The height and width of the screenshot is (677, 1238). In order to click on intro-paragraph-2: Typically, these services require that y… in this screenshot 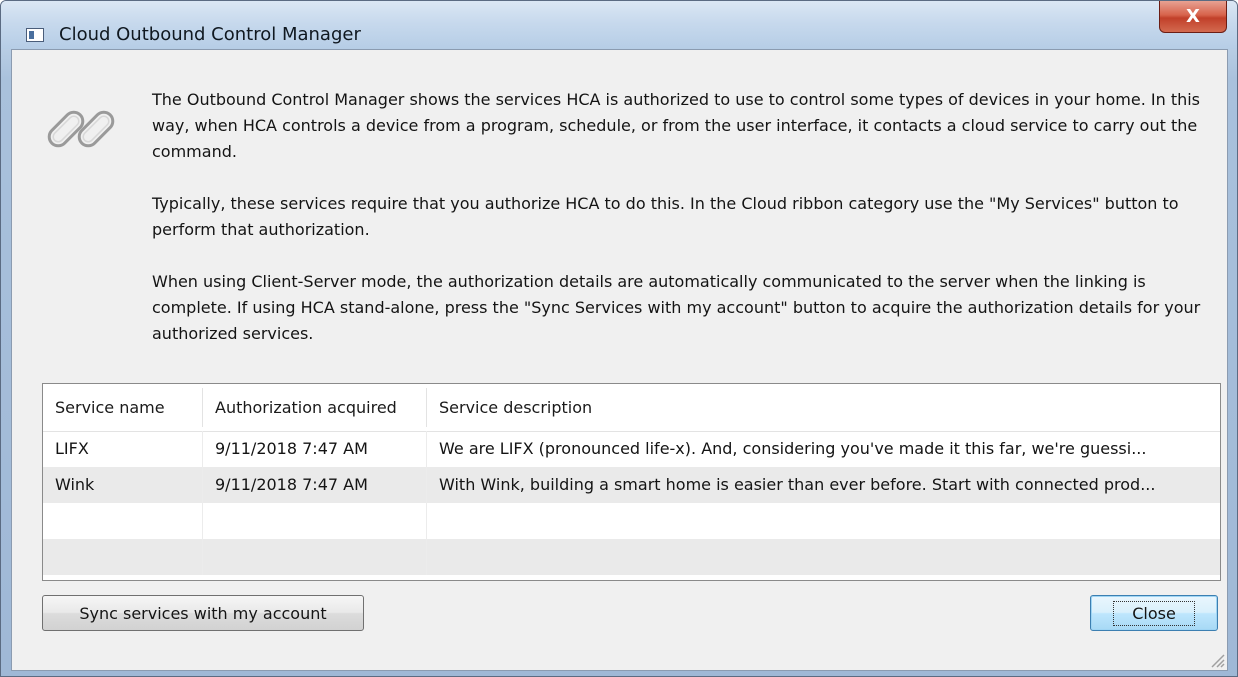, I will do `click(665, 216)`.